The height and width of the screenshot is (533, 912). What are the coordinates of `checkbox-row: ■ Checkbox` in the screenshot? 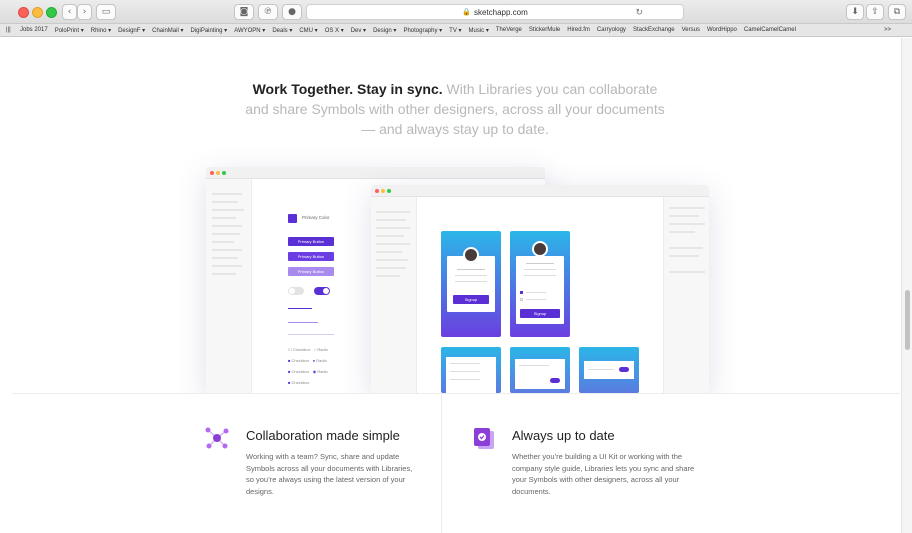 It's located at (299, 382).